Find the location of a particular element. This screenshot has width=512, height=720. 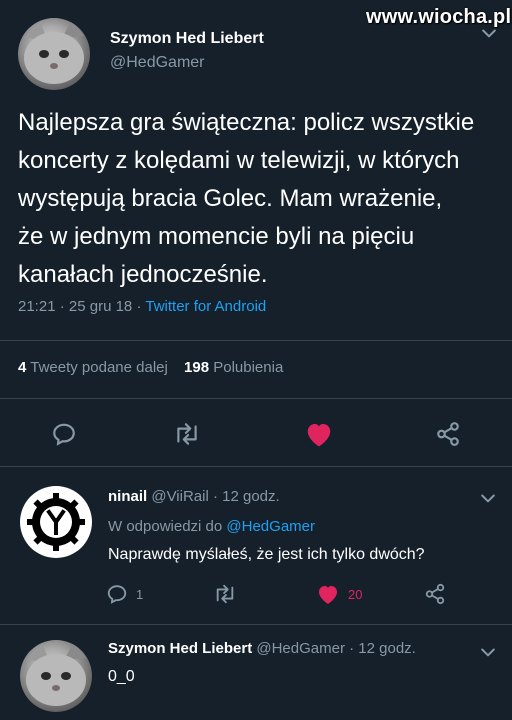

tweet-menu-chevron is located at coordinates (489, 33).